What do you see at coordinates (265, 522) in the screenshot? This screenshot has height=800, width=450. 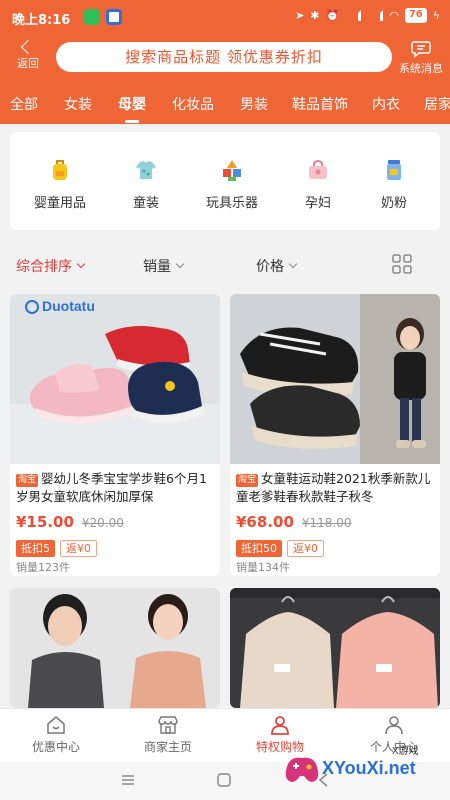 I see `product-price: ¥68.00` at bounding box center [265, 522].